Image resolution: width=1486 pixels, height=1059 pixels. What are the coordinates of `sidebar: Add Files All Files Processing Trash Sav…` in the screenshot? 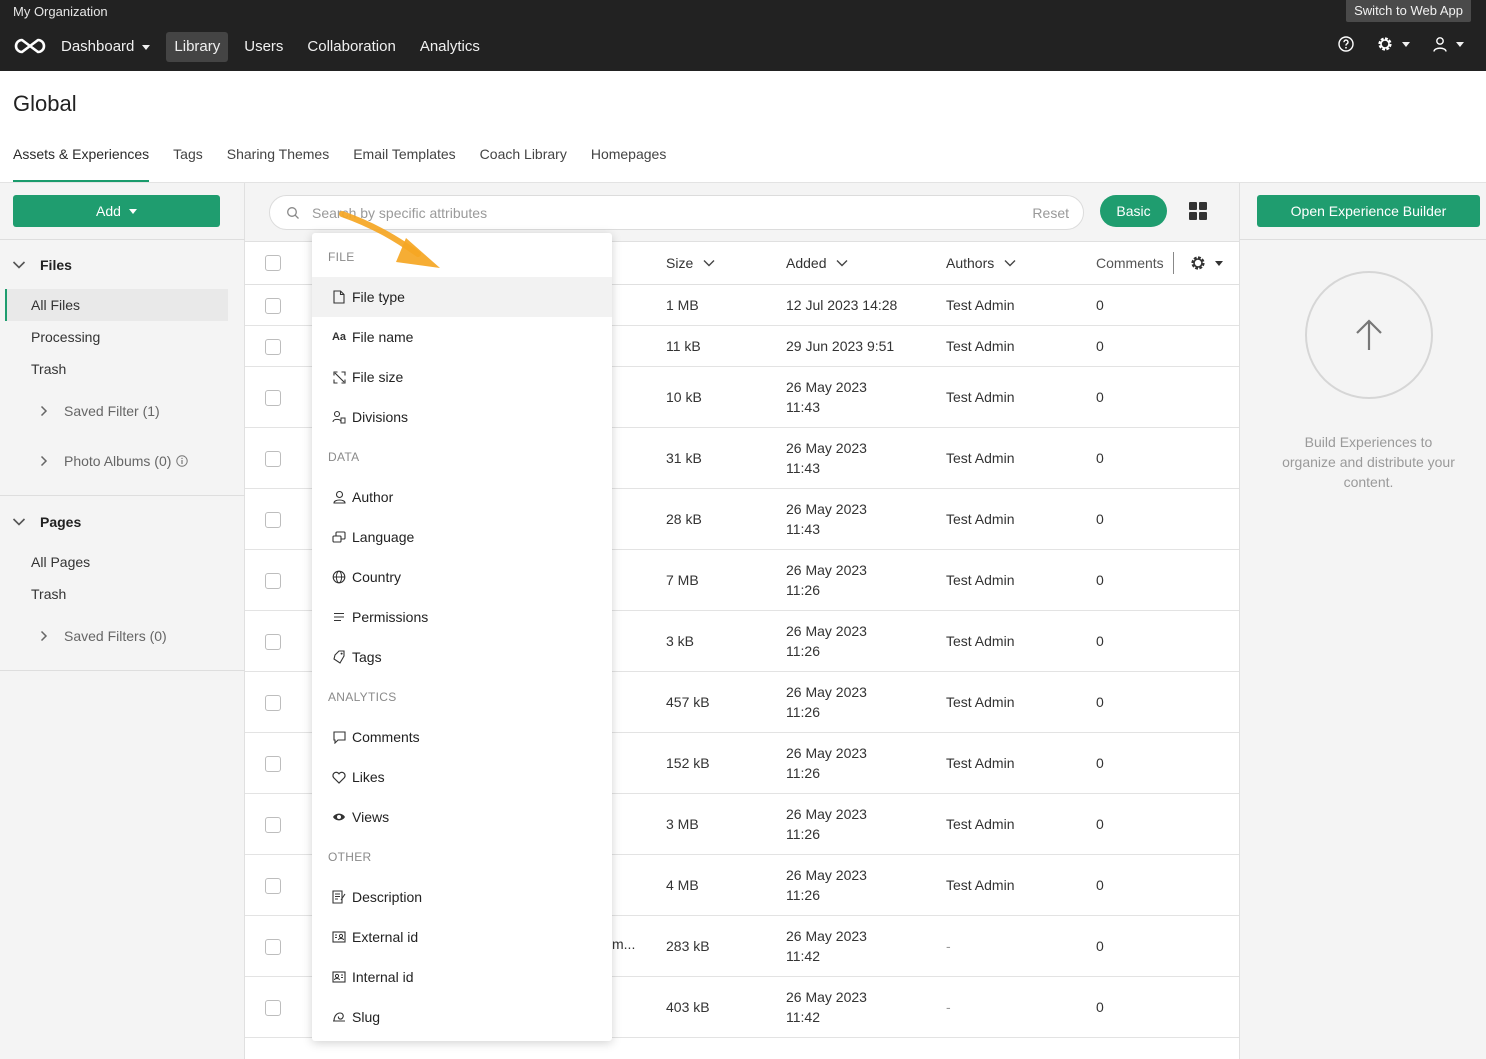 It's located at (122, 621).